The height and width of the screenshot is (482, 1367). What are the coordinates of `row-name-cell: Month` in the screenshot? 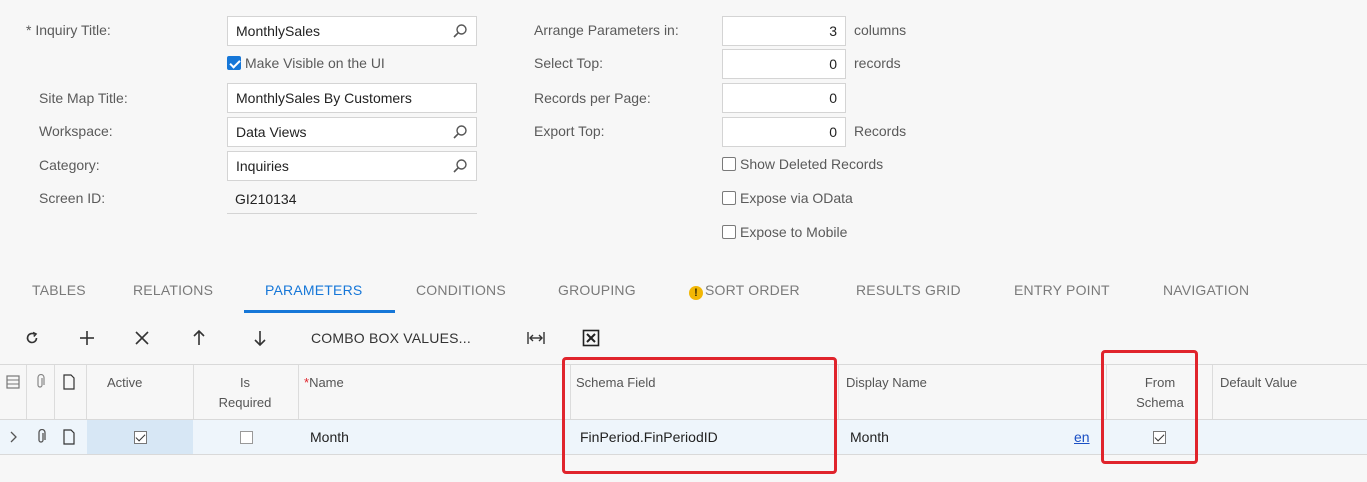 It's located at (329, 437).